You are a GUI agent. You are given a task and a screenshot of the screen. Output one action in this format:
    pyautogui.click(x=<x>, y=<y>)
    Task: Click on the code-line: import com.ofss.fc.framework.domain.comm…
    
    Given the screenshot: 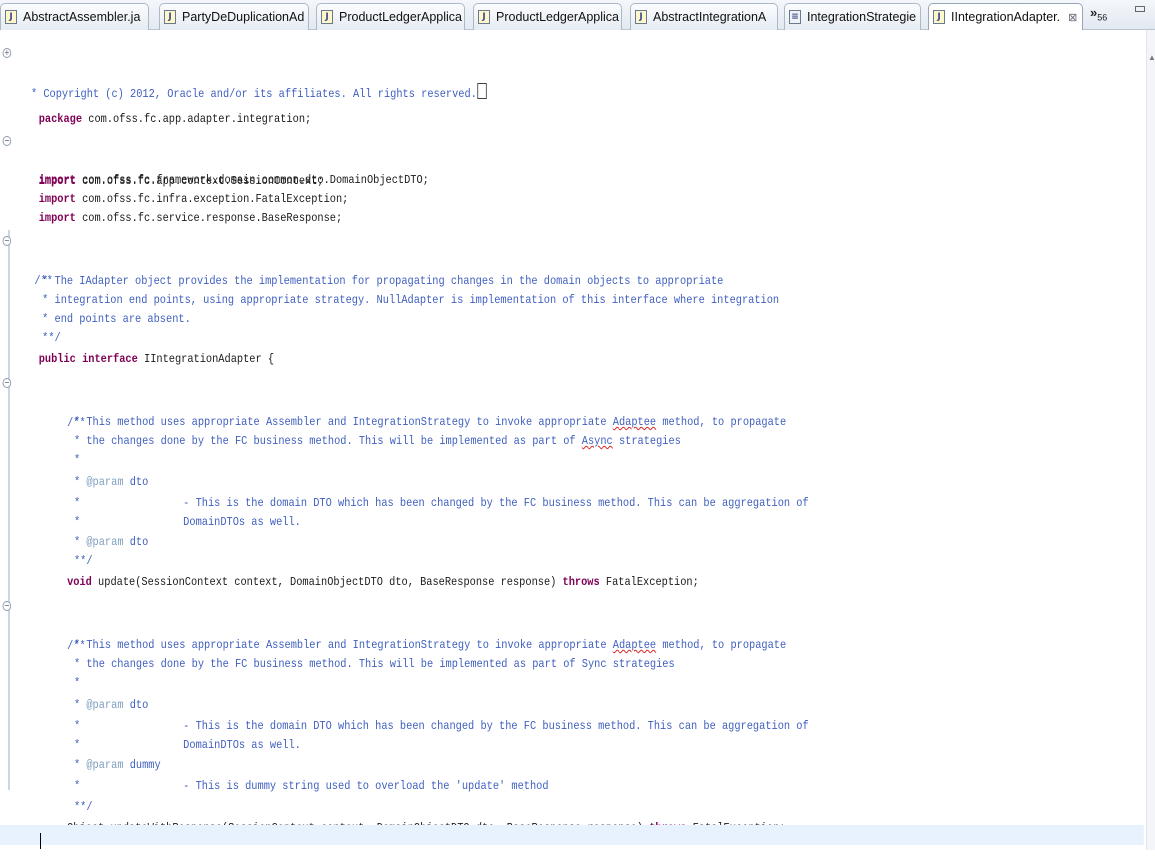 What is the action you would take?
    pyautogui.click(x=572, y=168)
    